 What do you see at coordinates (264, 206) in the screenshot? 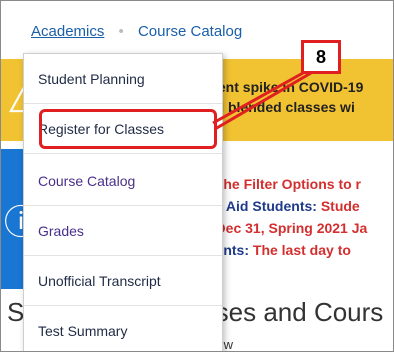
I see `info-line-label: ial Aid Students:` at bounding box center [264, 206].